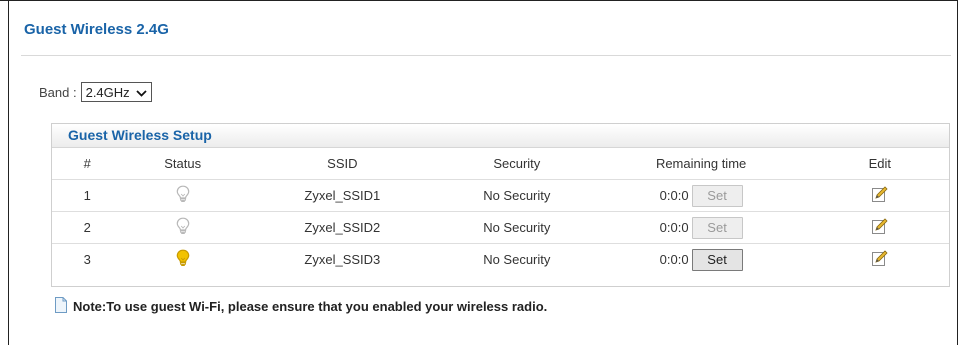 The width and height of the screenshot is (959, 345). I want to click on column-header-number: #, so click(87, 163).